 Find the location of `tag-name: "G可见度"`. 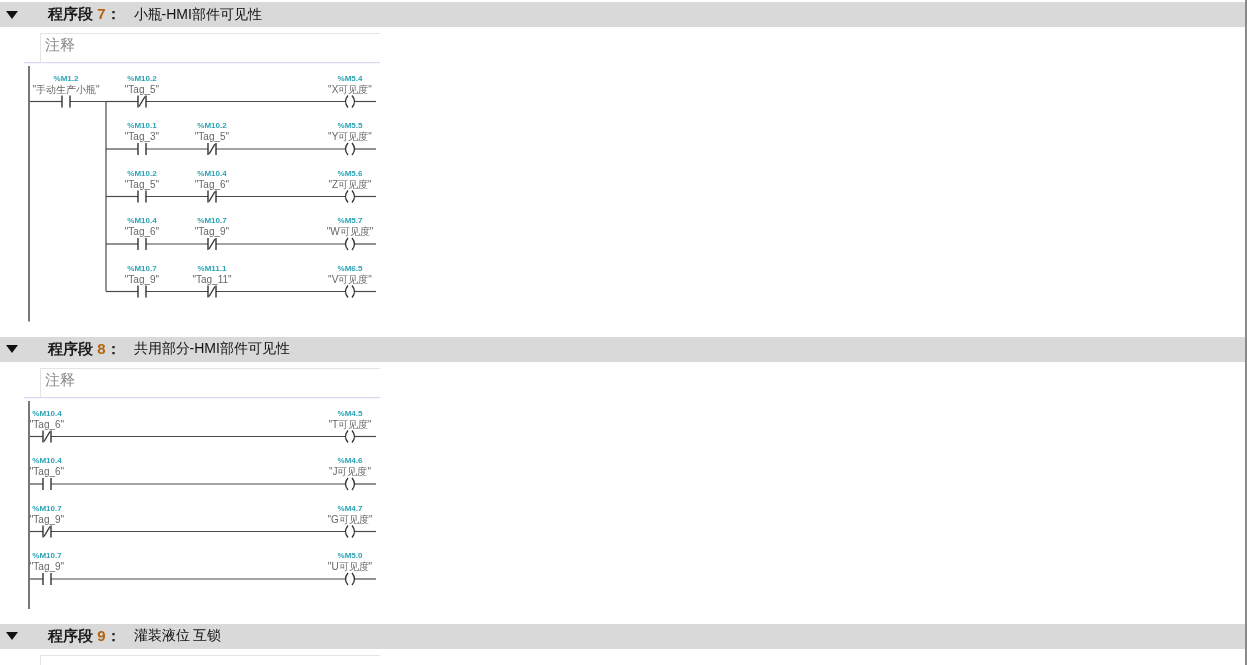

tag-name: "G可见度" is located at coordinates (350, 518).